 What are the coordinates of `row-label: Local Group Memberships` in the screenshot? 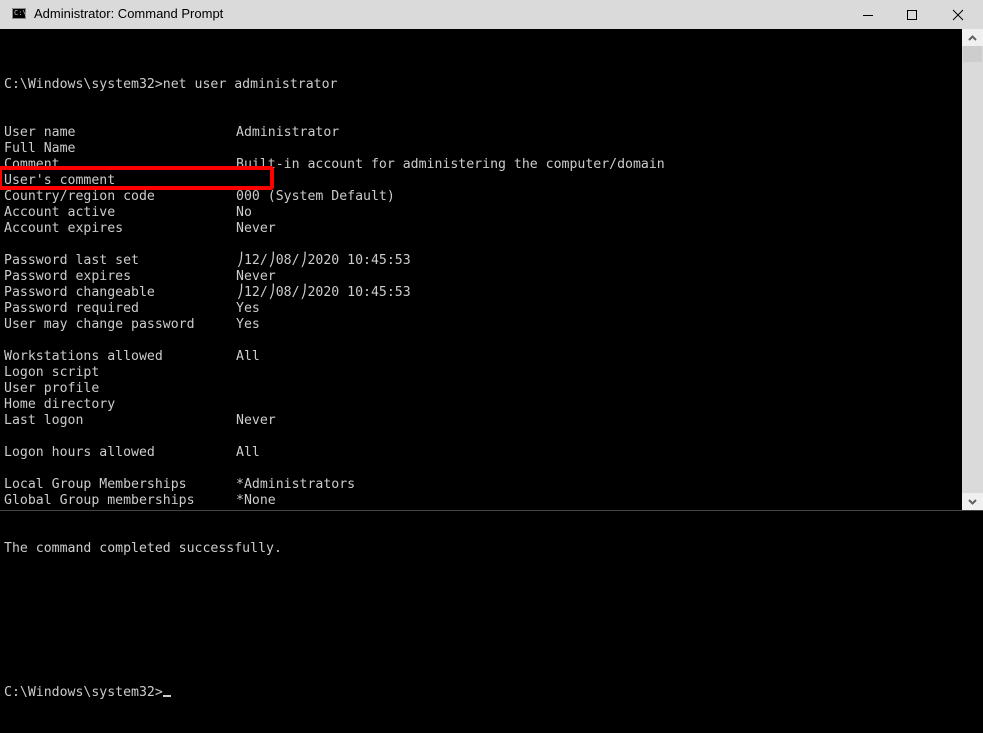 It's located at (95, 484).